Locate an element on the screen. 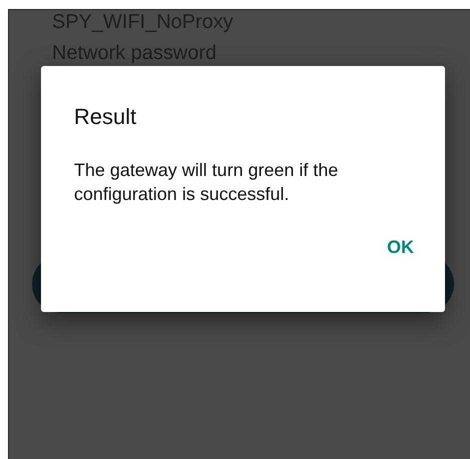 The width and height of the screenshot is (470, 459). dialog-title: Result is located at coordinates (106, 117).